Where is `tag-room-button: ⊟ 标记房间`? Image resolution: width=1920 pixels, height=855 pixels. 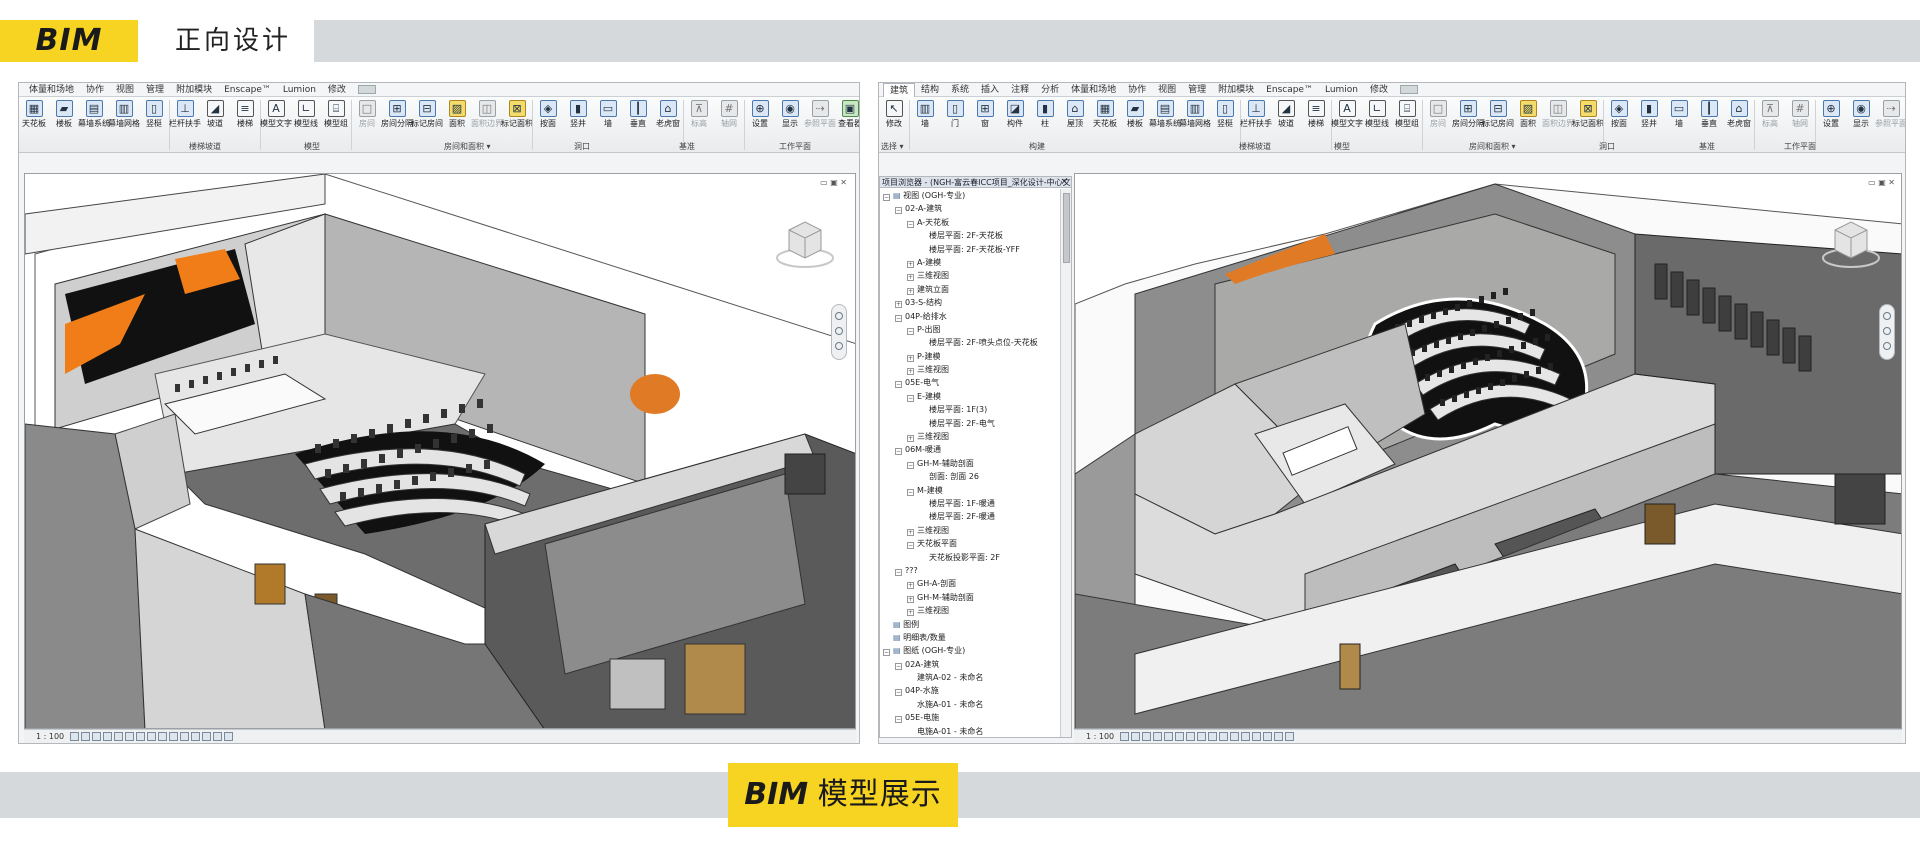
tag-room-button: ⊟ 标记房间 is located at coordinates (427, 118).